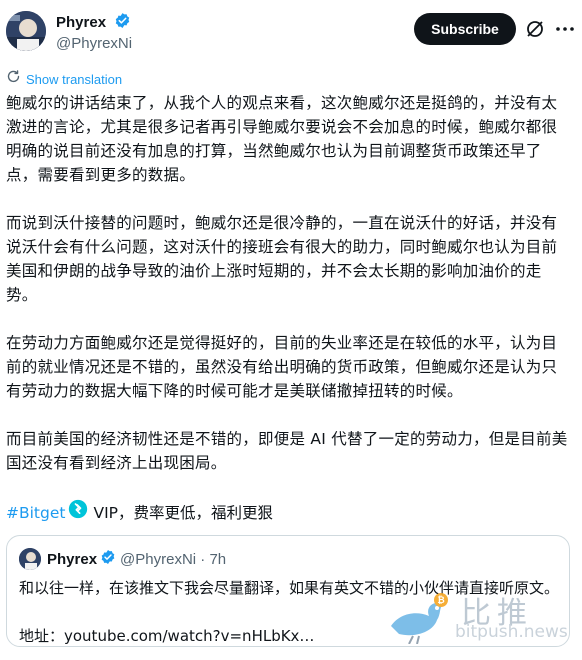  I want to click on show-translation-link: Show translation, so click(64, 79).